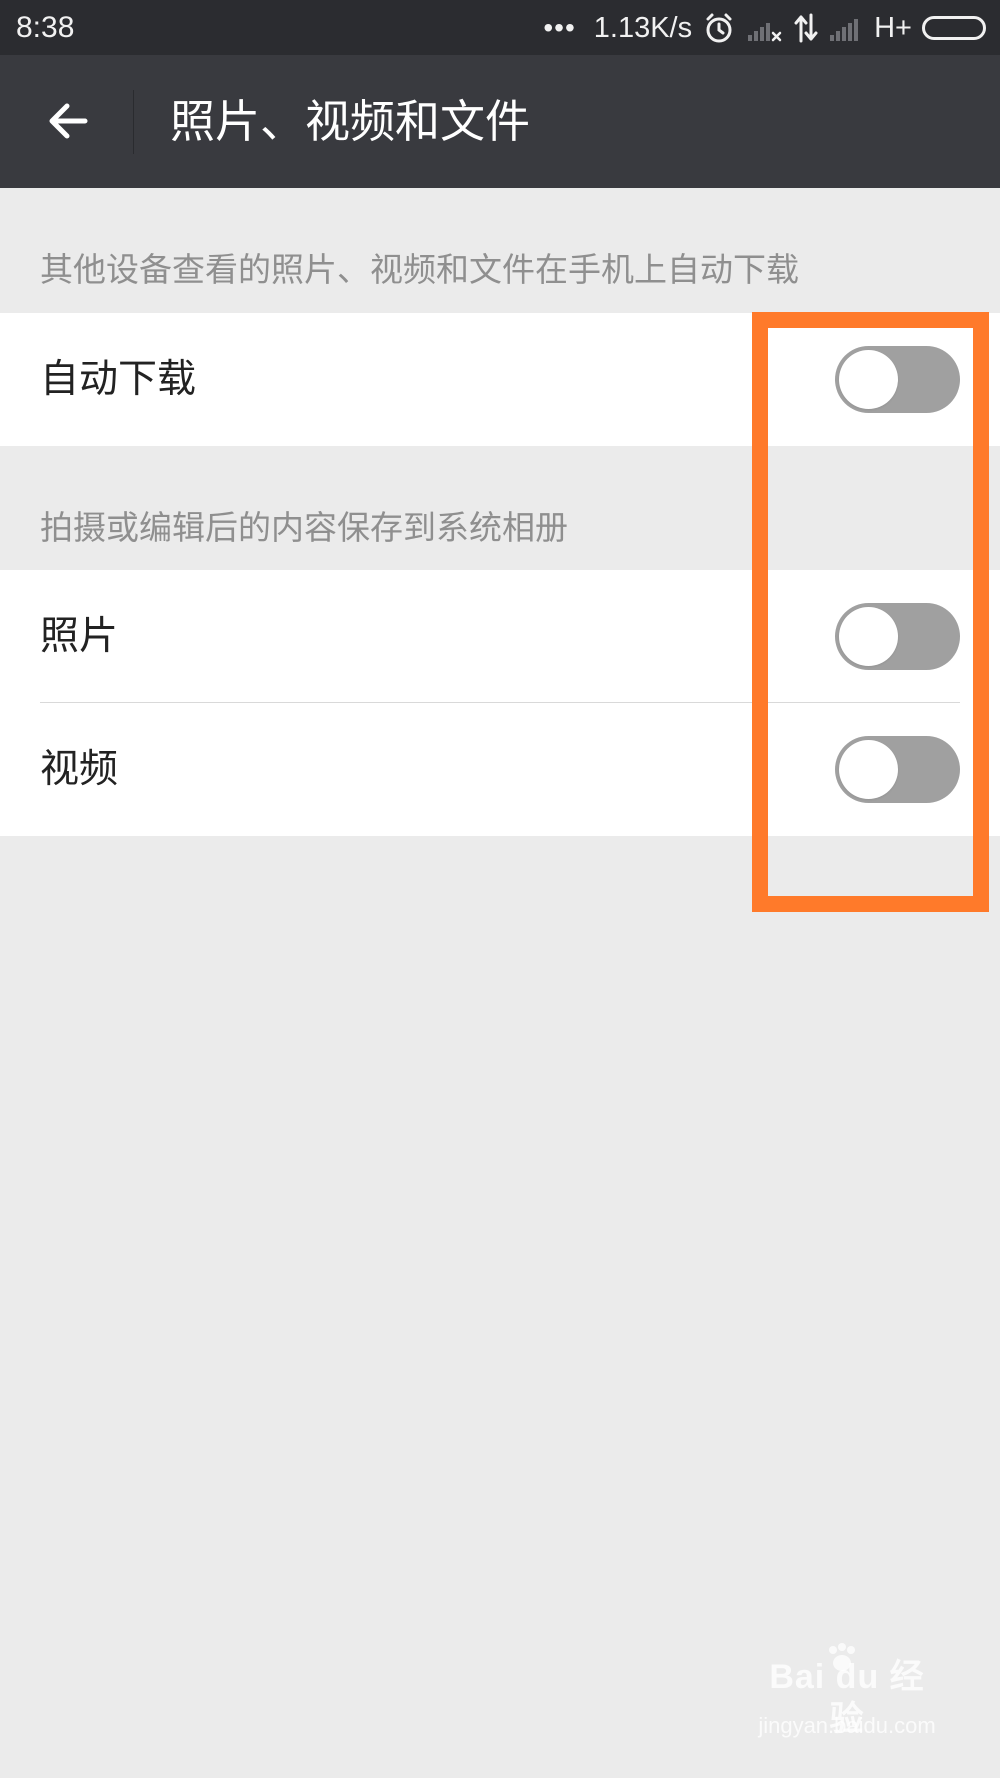 This screenshot has width=1000, height=1778. What do you see at coordinates (719, 28) in the screenshot?
I see `alarm-icon` at bounding box center [719, 28].